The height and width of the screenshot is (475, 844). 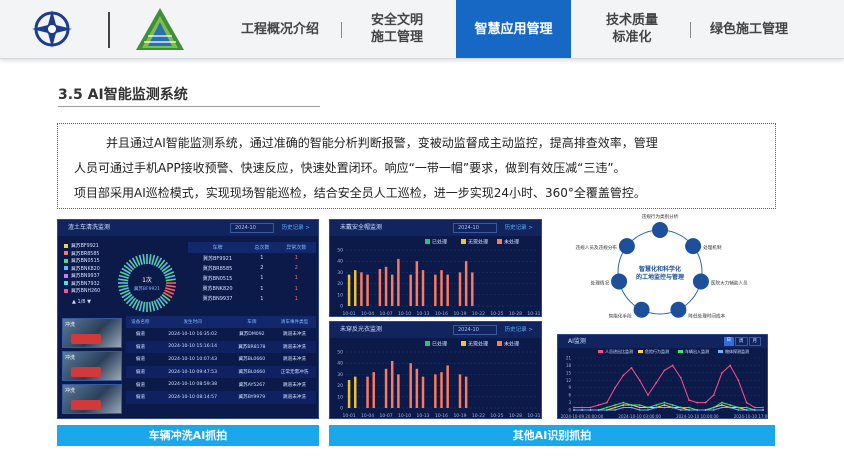 What do you see at coordinates (577, 341) in the screenshot?
I see `panel-title: AI监测` at bounding box center [577, 341].